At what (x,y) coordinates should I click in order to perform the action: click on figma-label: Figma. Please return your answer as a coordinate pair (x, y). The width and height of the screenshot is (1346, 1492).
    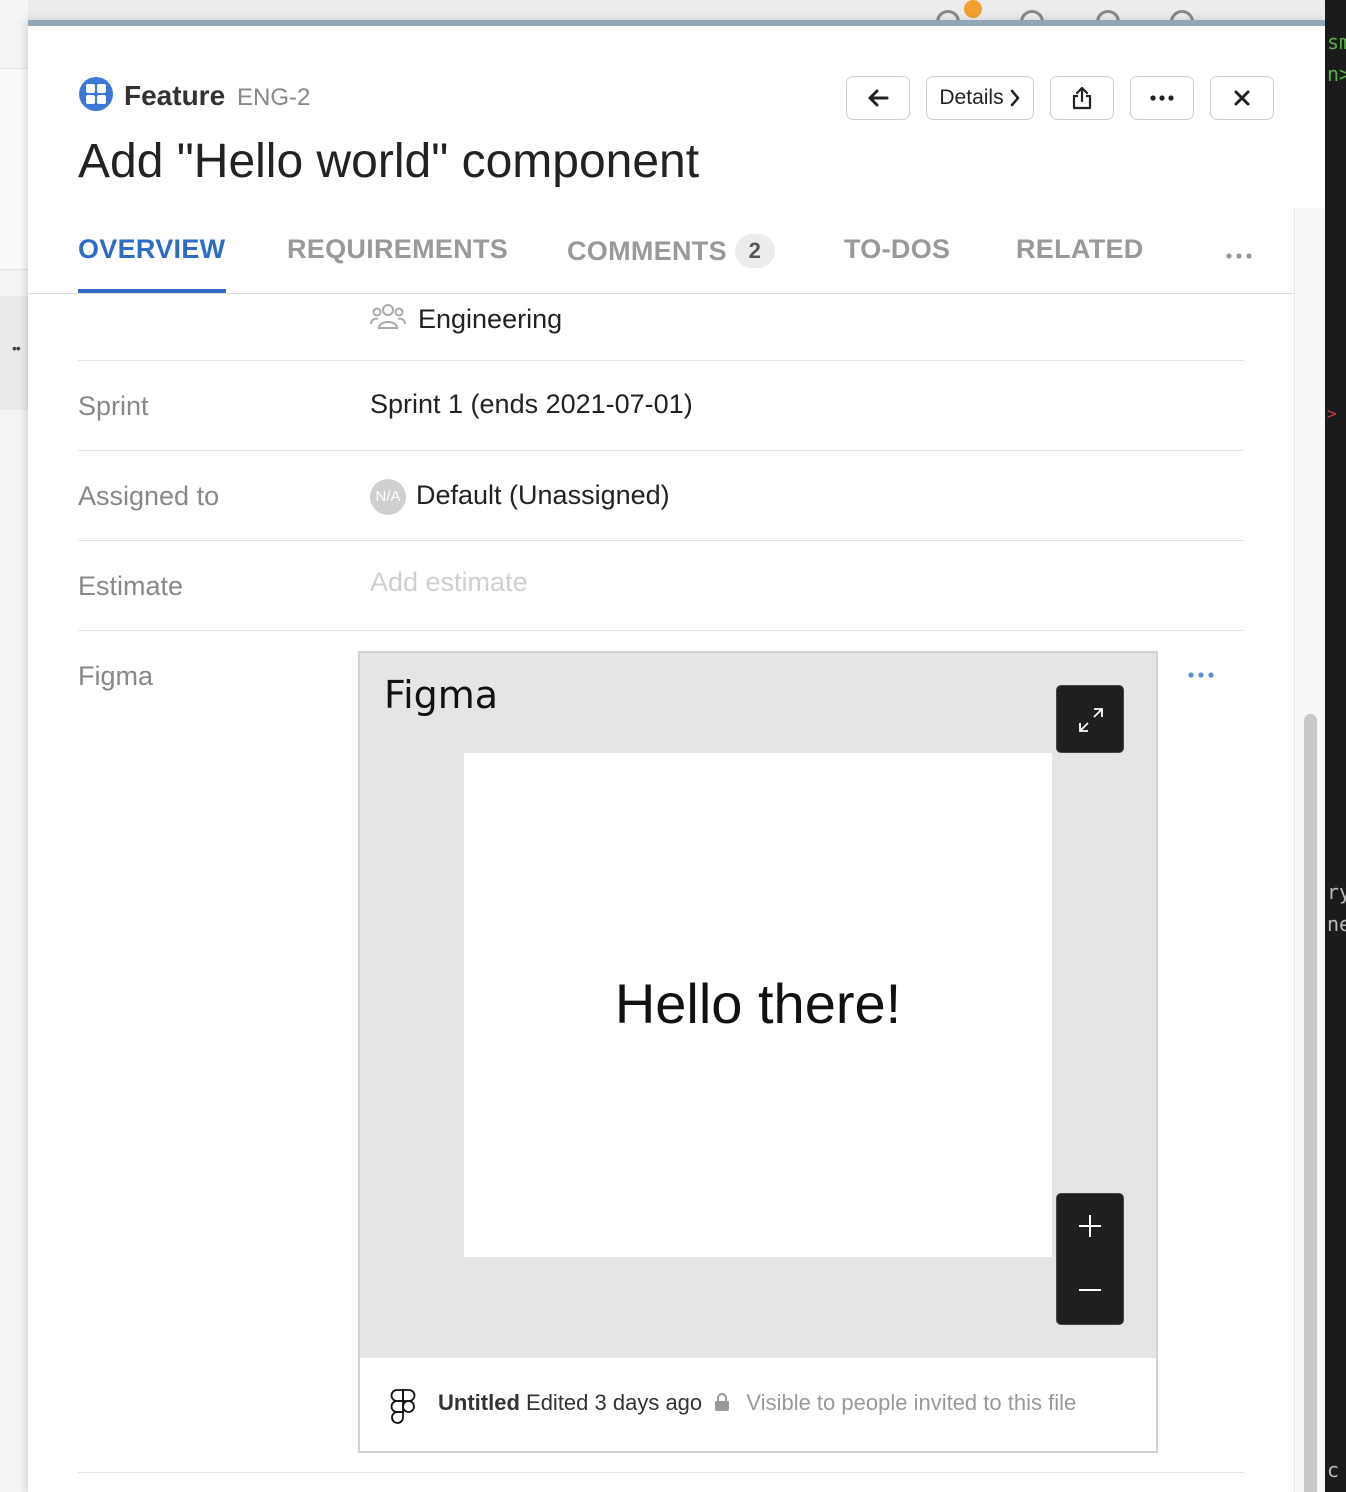
    Looking at the image, I should click on (116, 676).